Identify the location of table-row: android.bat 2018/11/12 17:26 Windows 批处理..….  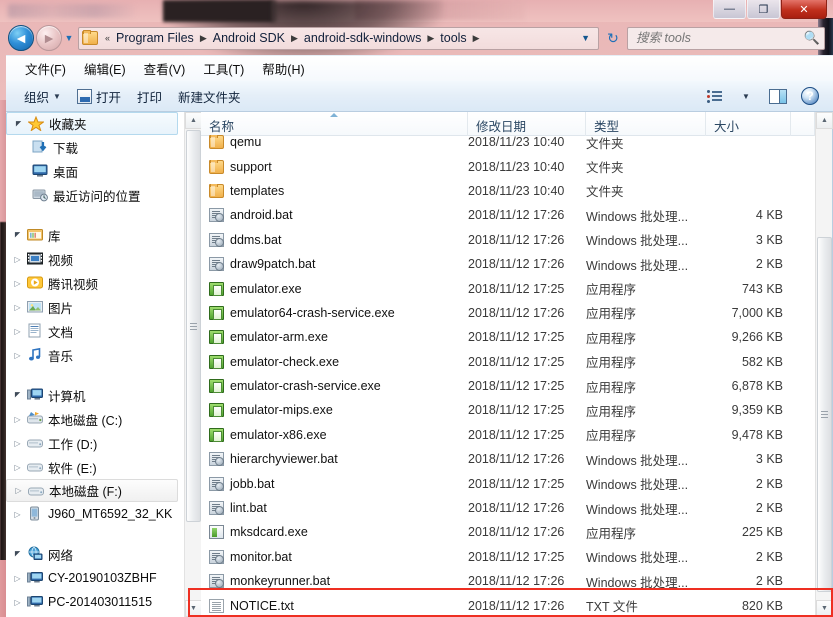
(508, 215).